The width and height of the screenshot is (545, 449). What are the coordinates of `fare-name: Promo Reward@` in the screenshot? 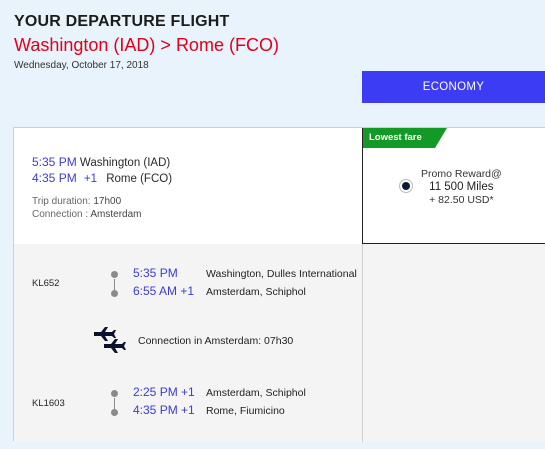 It's located at (461, 174).